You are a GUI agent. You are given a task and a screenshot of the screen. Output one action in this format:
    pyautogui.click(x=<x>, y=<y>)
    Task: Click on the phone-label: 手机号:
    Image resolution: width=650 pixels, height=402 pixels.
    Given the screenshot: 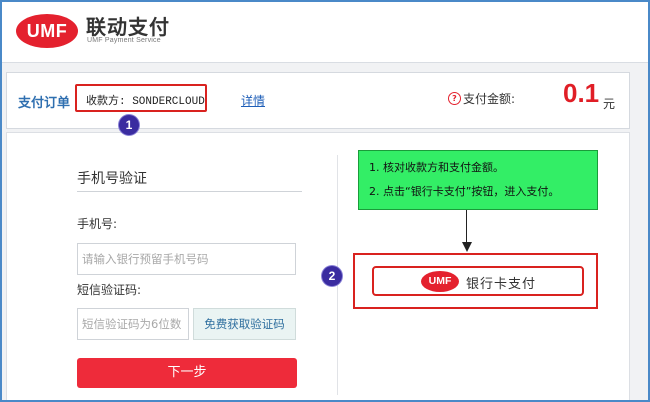 What is the action you would take?
    pyautogui.click(x=97, y=224)
    